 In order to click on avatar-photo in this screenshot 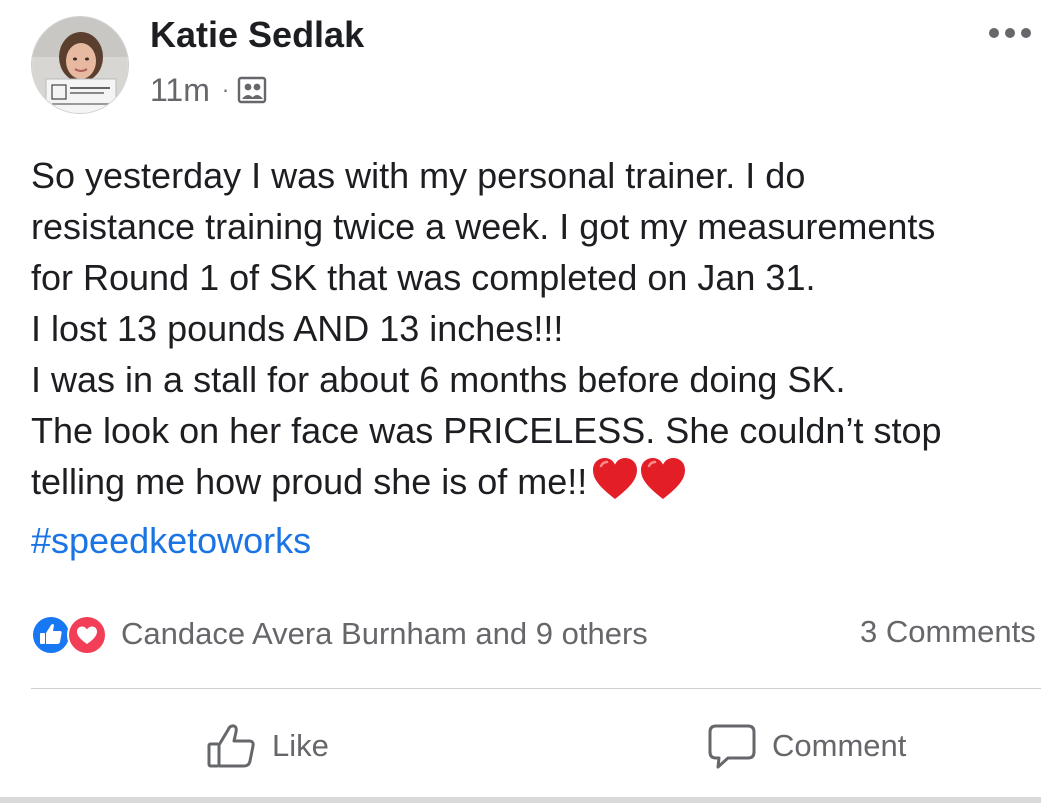, I will do `click(80, 65)`.